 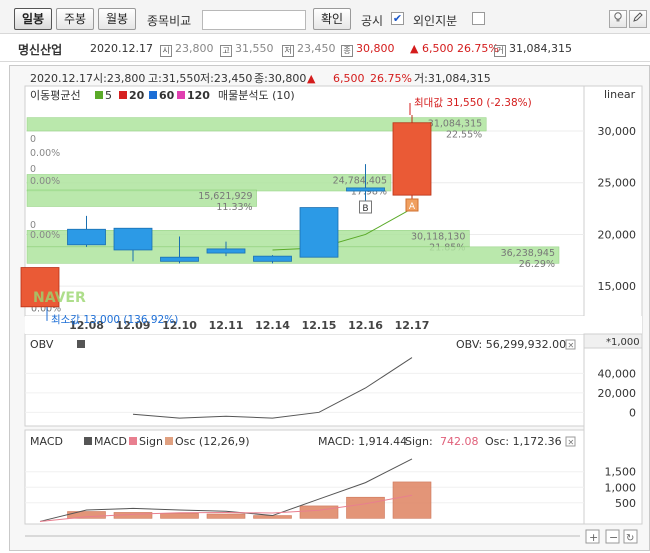 I want to click on sign-legend: Sign, so click(x=151, y=441).